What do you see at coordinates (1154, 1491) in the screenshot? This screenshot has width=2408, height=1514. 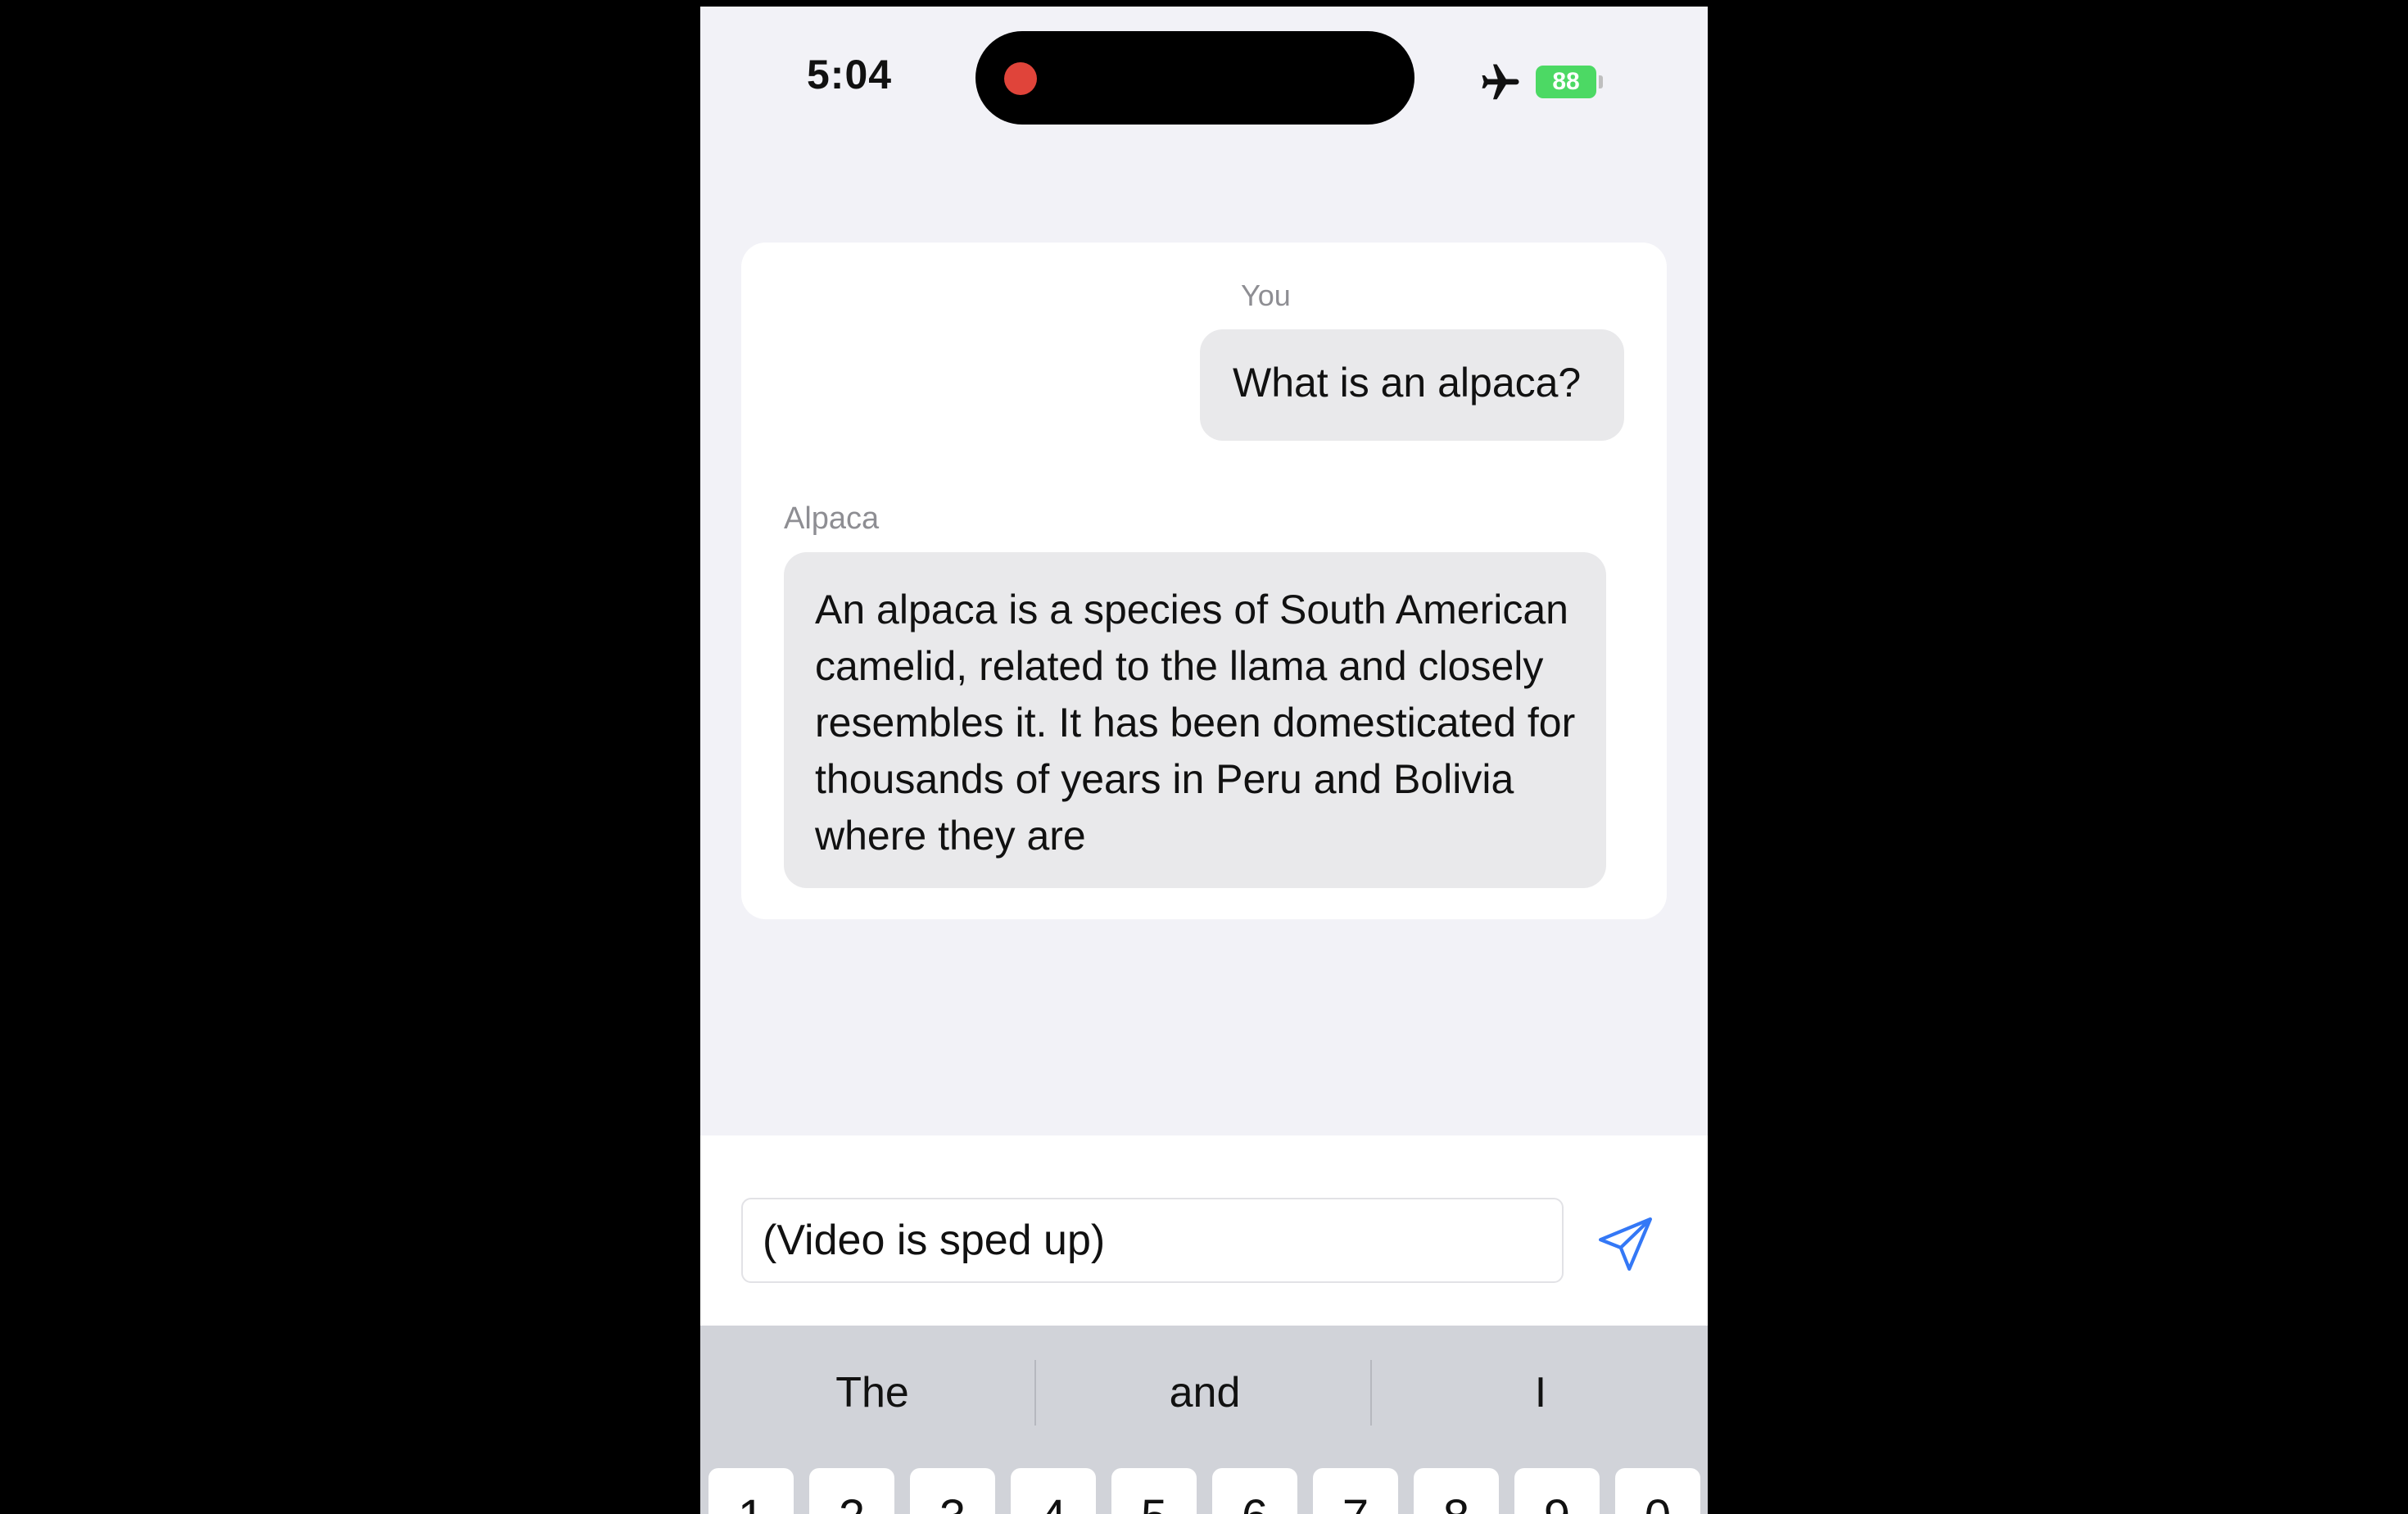 I see `key-5: 5` at bounding box center [1154, 1491].